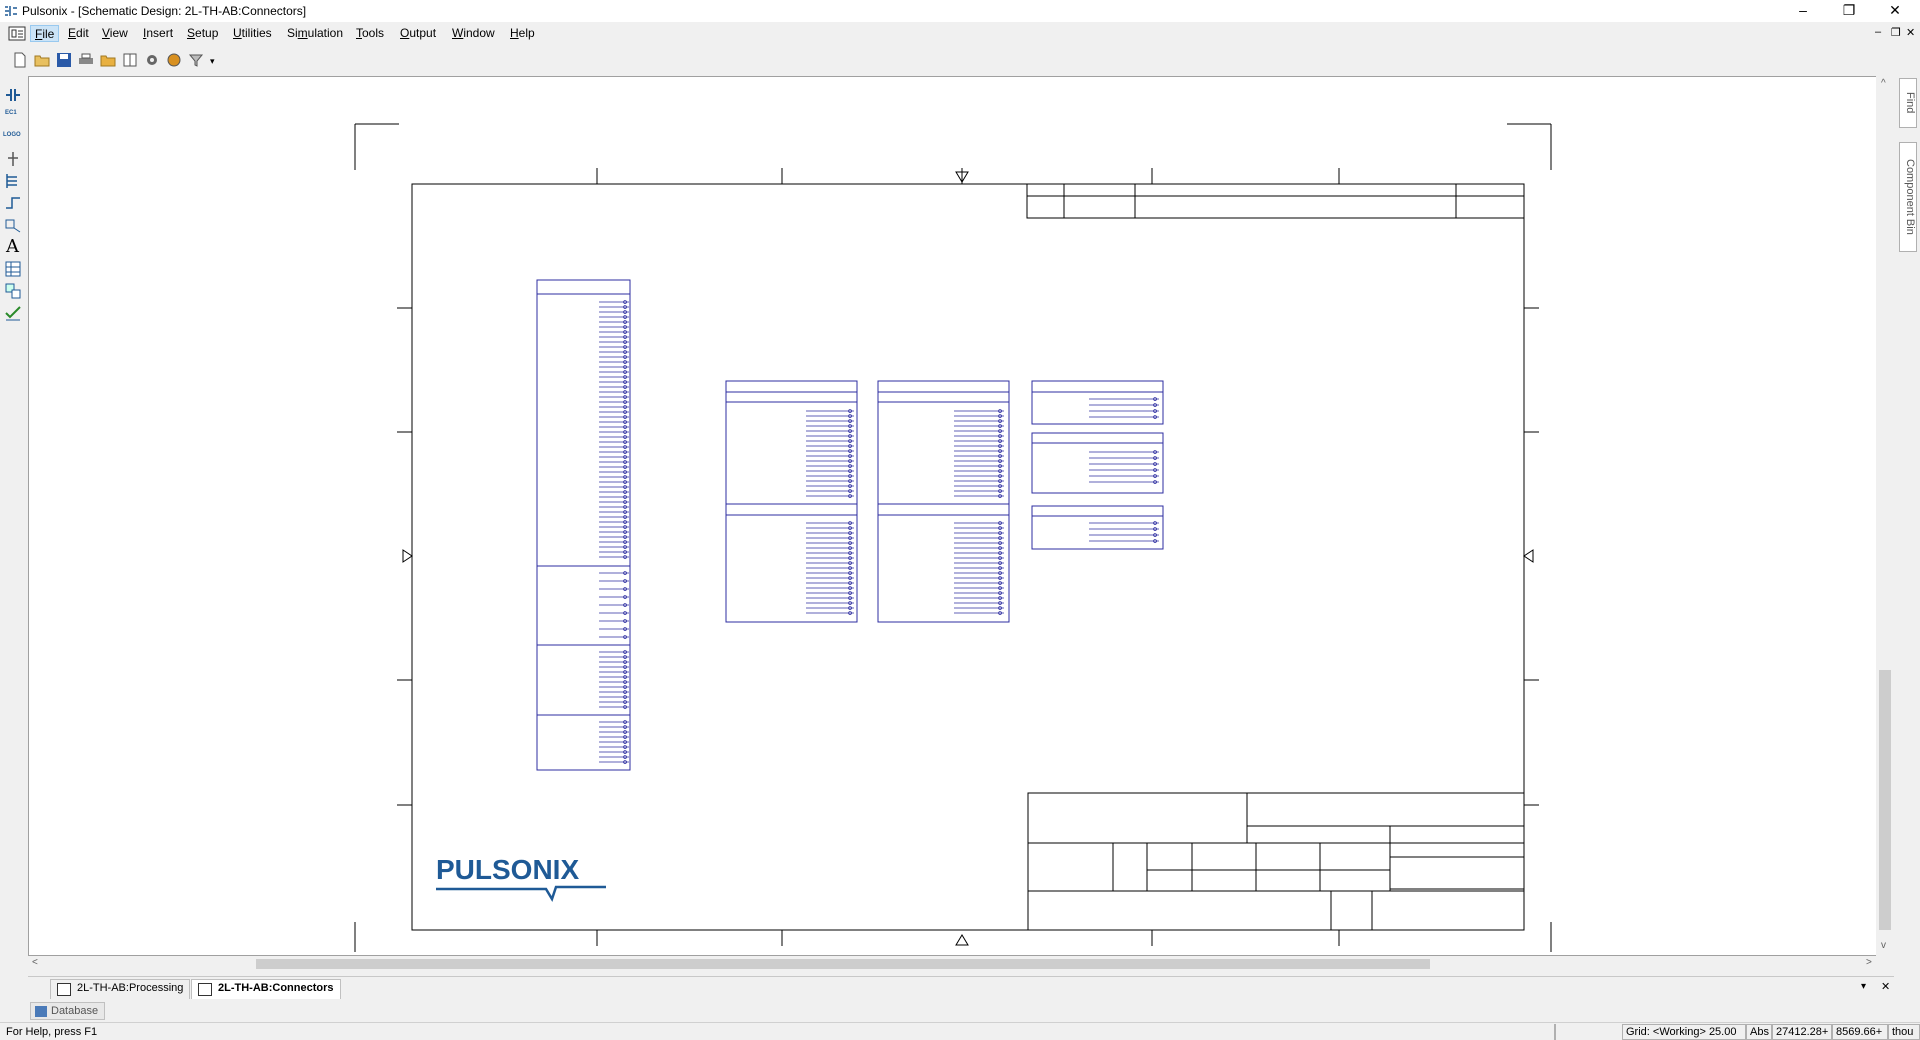 The image size is (1920, 1040). Describe the element at coordinates (20, 60) in the screenshot. I see `new-file-icon` at that location.